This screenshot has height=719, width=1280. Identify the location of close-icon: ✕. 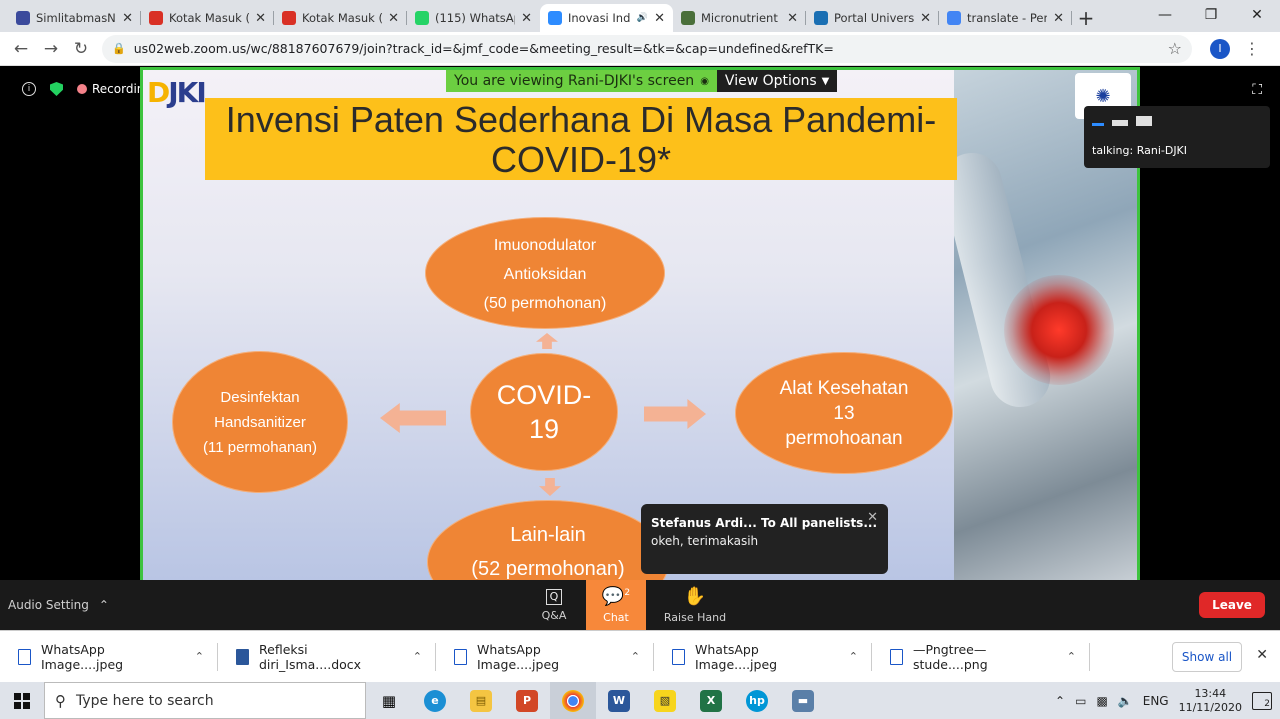
(872, 517).